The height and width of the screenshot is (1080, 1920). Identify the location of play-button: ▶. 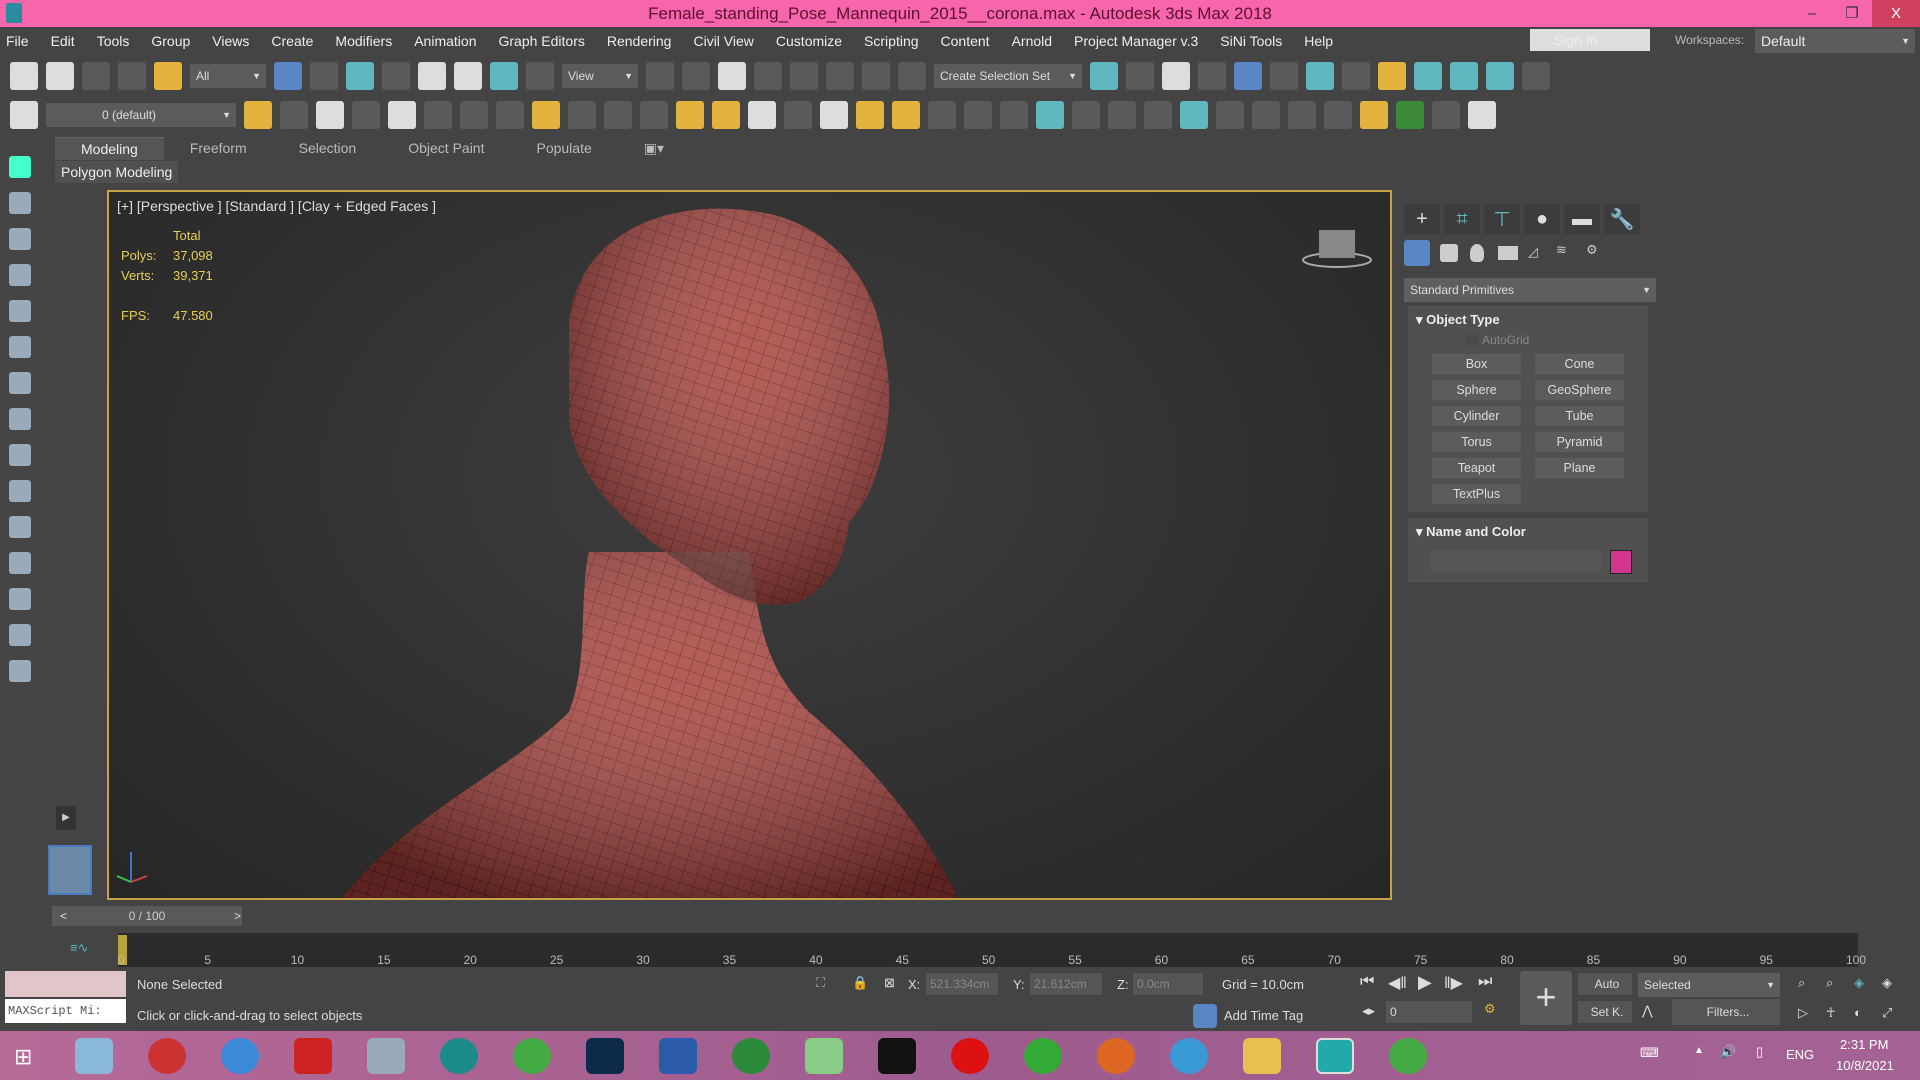
(1425, 982).